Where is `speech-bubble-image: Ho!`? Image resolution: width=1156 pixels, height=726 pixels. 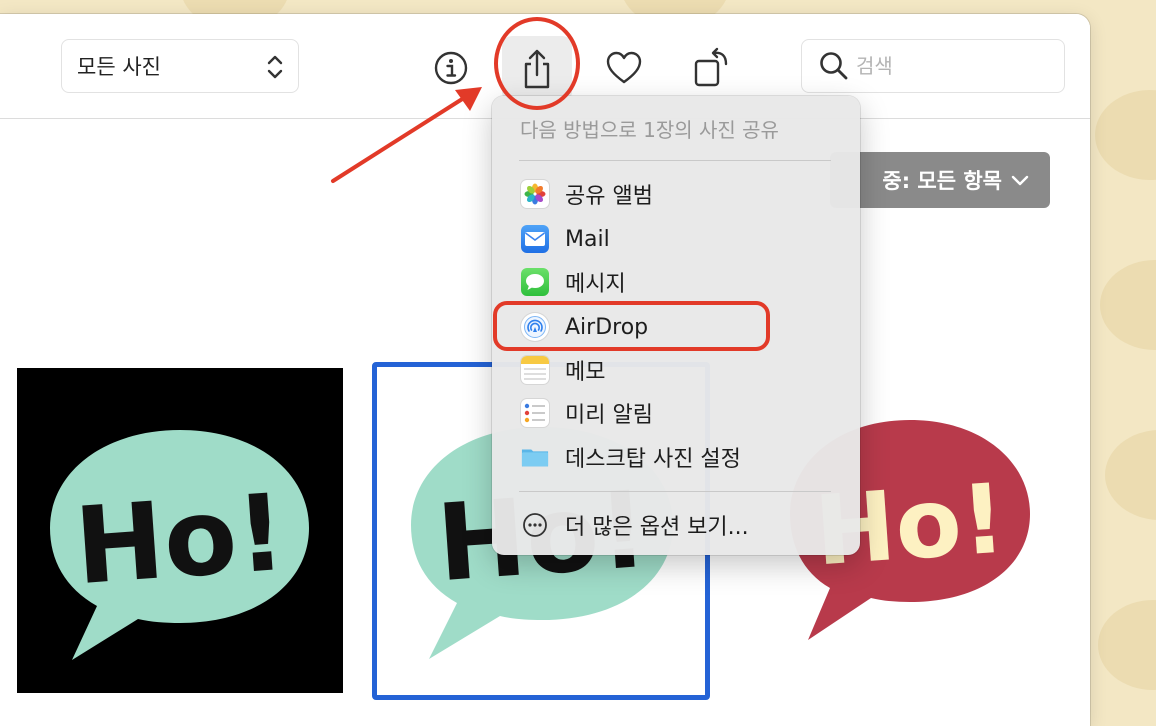
speech-bubble-image: Ho! is located at coordinates (179, 545).